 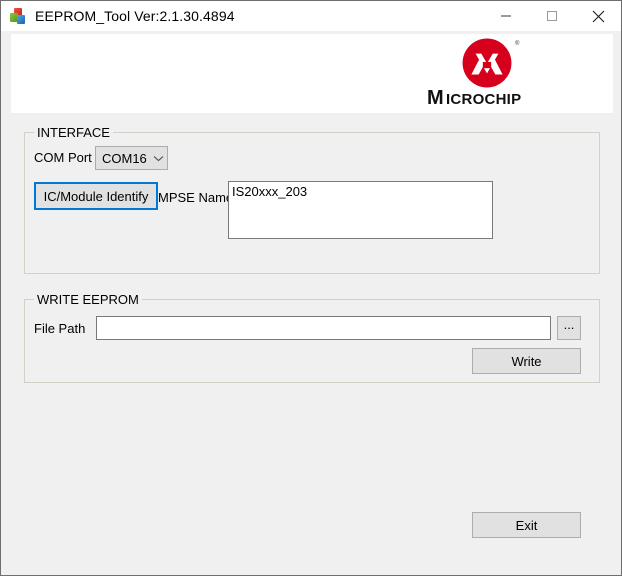 What do you see at coordinates (517, 44) in the screenshot?
I see `registered-trademark-symbol: ®` at bounding box center [517, 44].